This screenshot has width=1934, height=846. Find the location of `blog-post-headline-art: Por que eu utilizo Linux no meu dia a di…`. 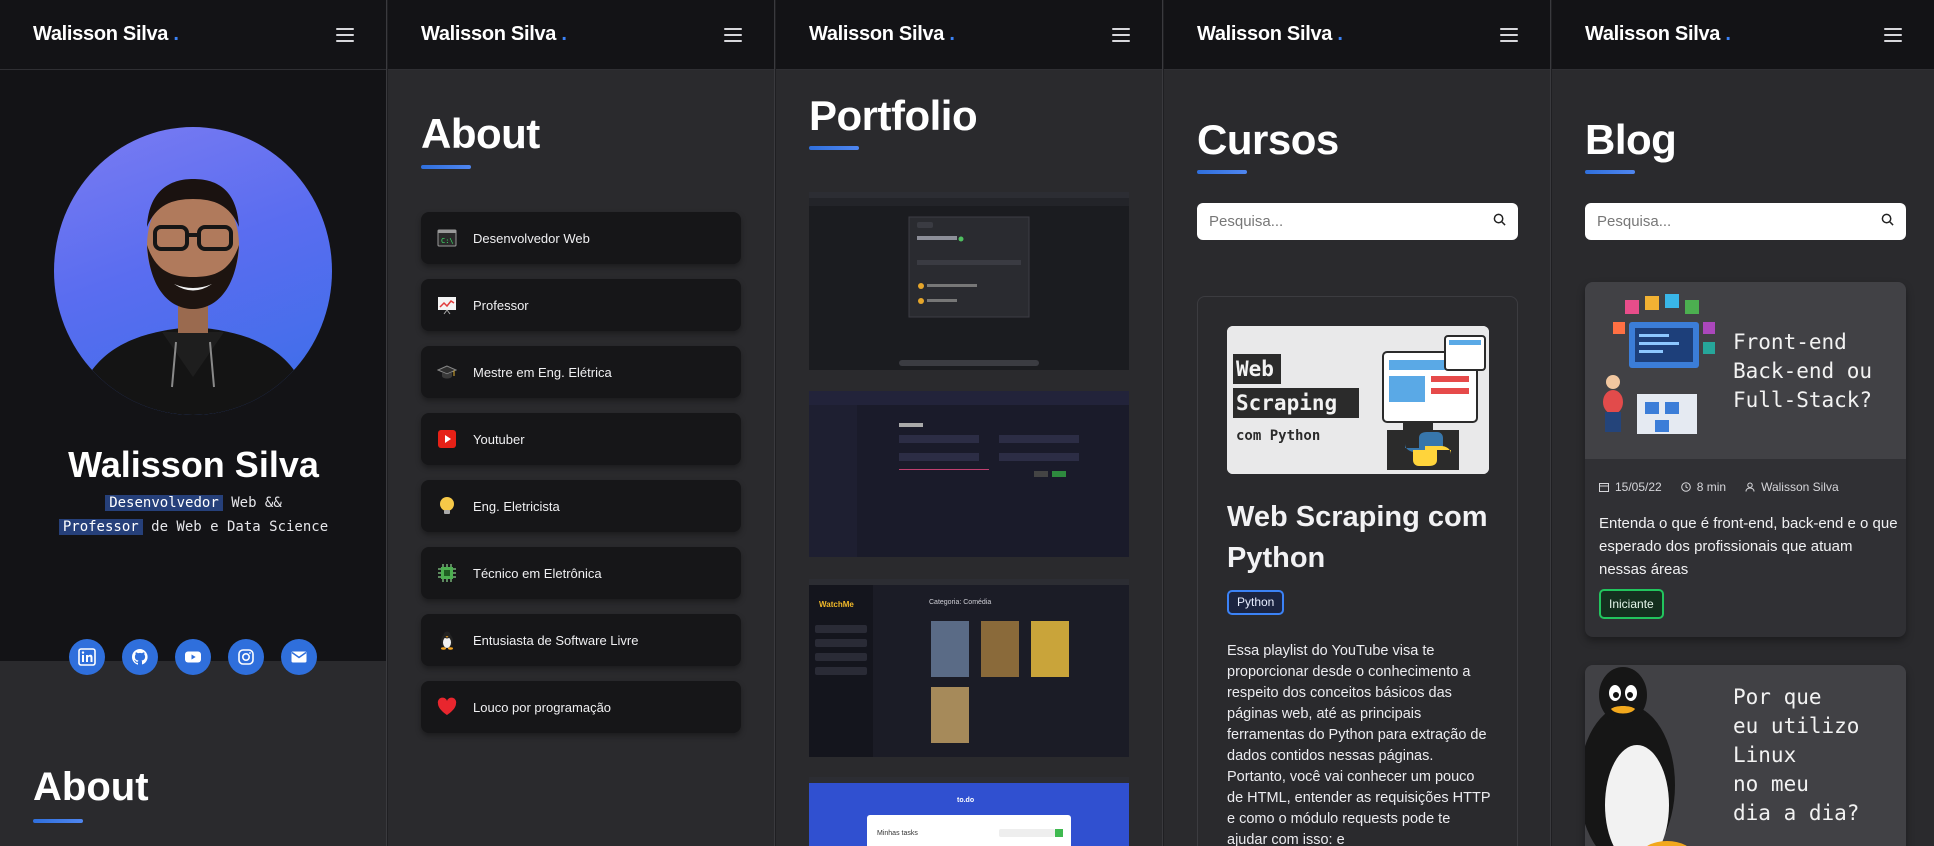

blog-post-headline-art: Por que eu utilizo Linux no meu dia a di… is located at coordinates (1796, 755).